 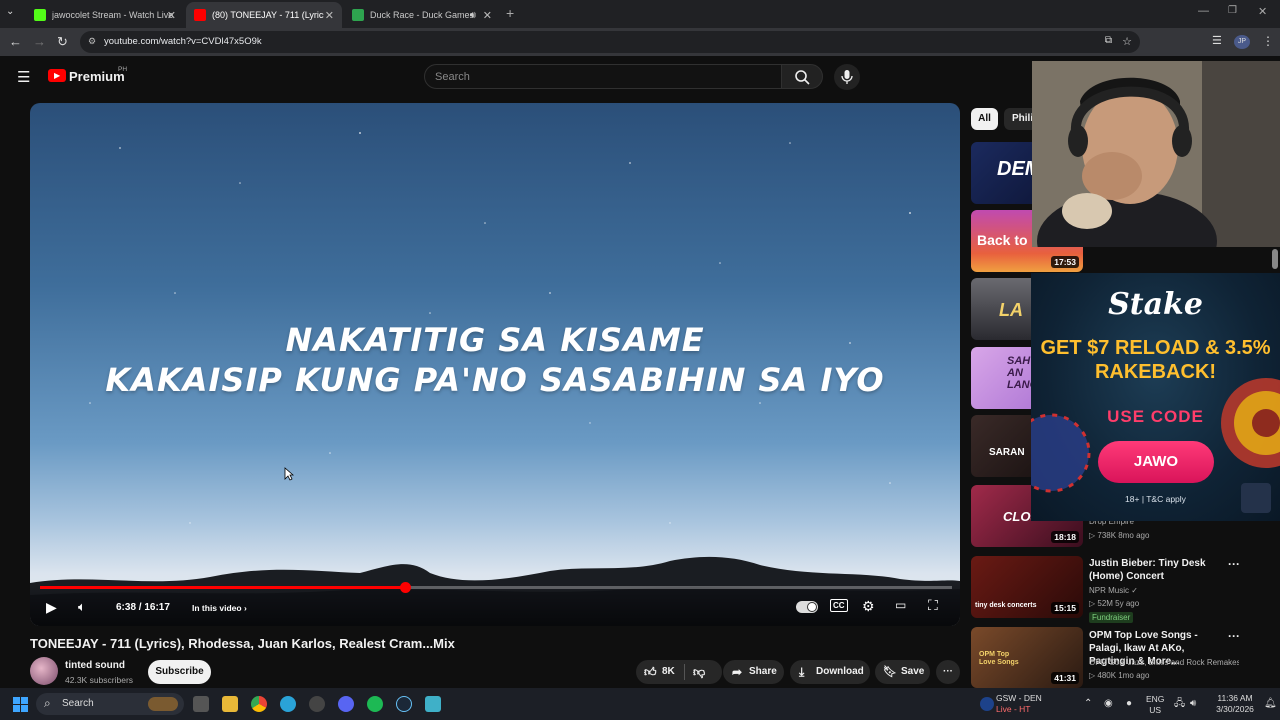 I want to click on omnibox: ⚙︎ youtube.com/watch?v=CVDl47x5O9k ☆ ⧉, so click(x=610, y=42).